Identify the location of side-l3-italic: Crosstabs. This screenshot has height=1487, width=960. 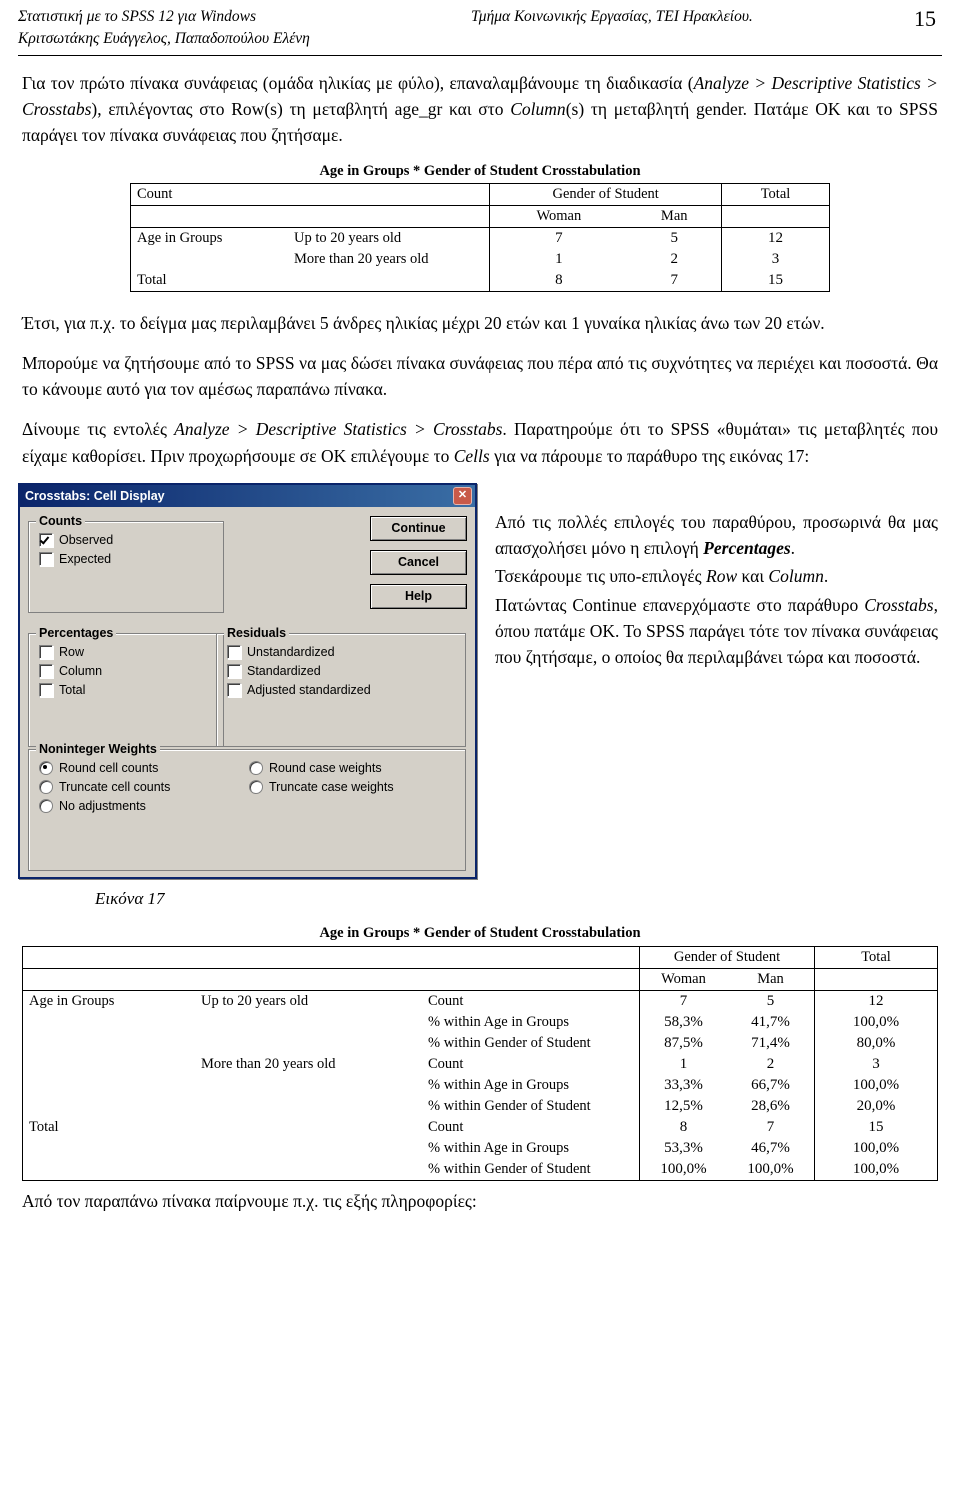
(899, 604).